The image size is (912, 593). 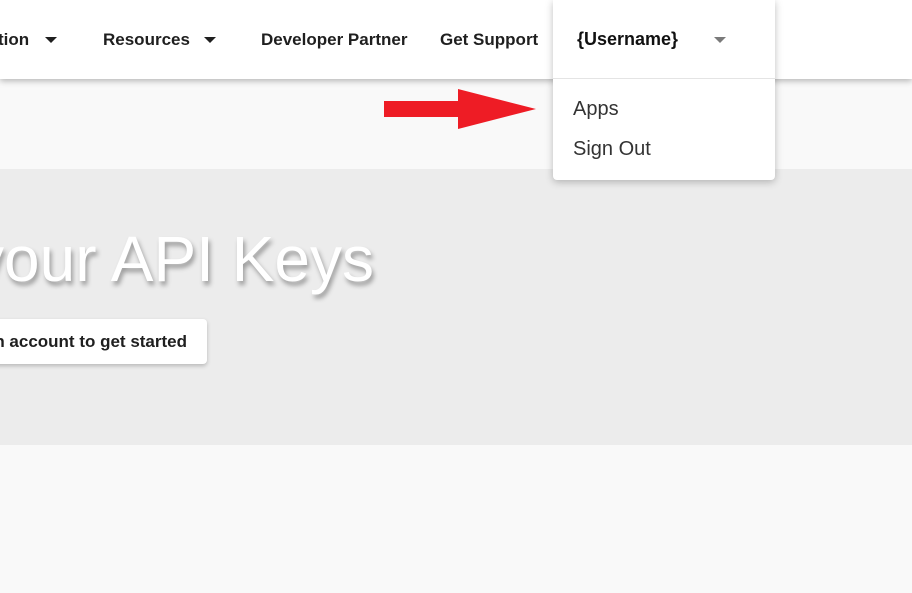 I want to click on user-menu-toggle: {Username}, so click(x=664, y=39).